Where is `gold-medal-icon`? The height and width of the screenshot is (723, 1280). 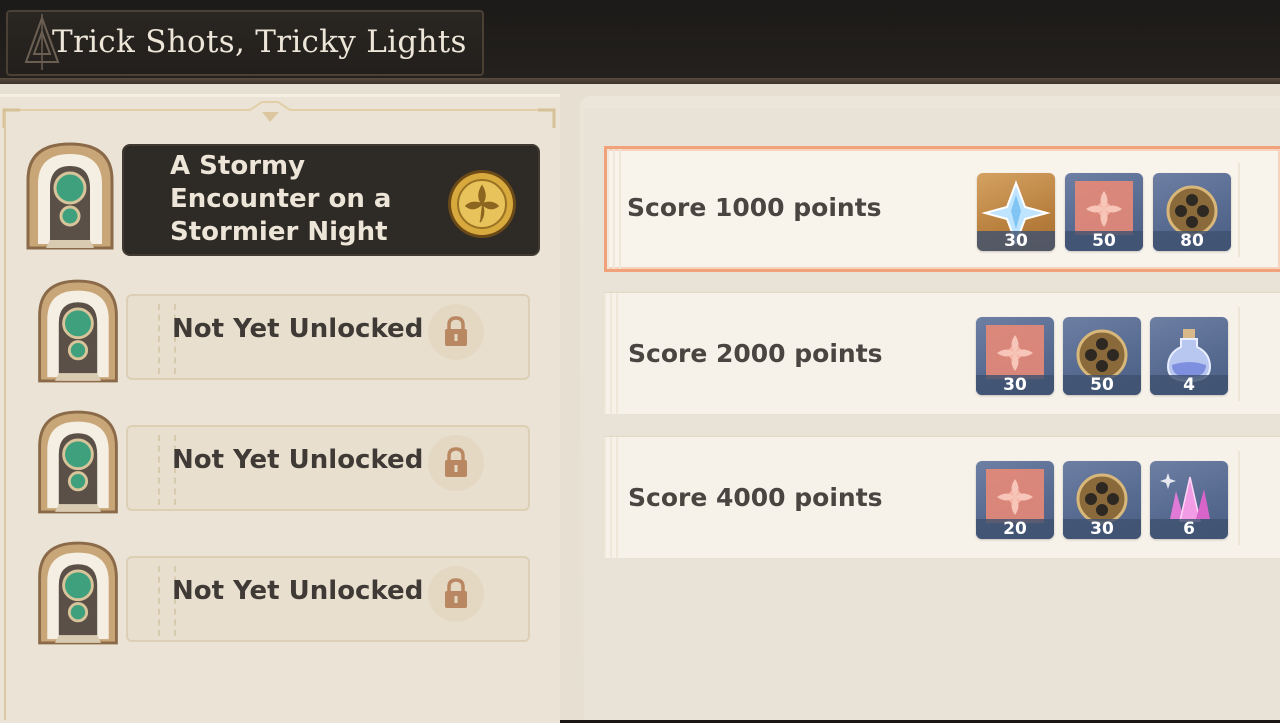
gold-medal-icon is located at coordinates (482, 204).